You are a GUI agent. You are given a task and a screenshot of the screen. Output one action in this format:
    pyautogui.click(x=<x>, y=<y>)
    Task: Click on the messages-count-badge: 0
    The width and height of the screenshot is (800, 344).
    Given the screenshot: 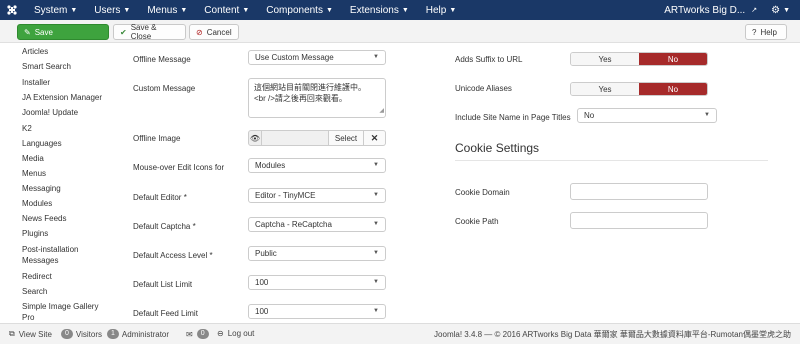 What is the action you would take?
    pyautogui.click(x=202, y=334)
    